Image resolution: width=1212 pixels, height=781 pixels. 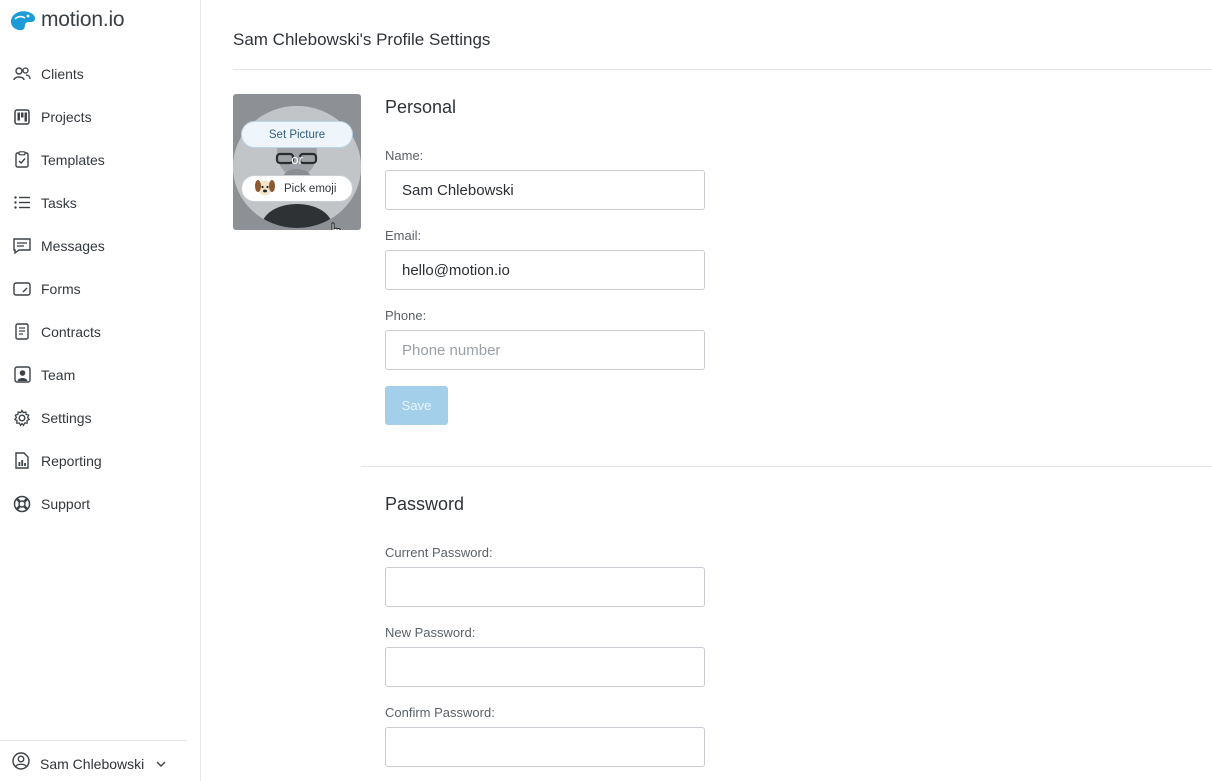 I want to click on sidebar-item-label: Support, so click(x=66, y=503).